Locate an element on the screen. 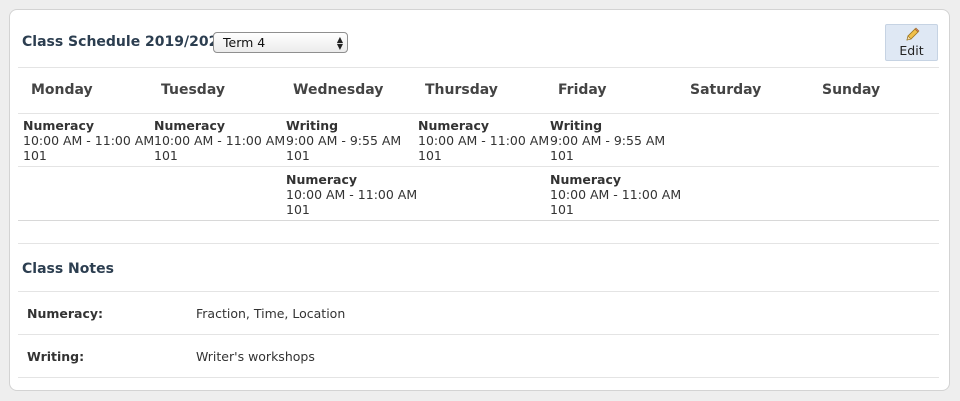  session-friday-numeracy: Numeracy 10:00 AM - 11:00 AM 101 is located at coordinates (615, 194).